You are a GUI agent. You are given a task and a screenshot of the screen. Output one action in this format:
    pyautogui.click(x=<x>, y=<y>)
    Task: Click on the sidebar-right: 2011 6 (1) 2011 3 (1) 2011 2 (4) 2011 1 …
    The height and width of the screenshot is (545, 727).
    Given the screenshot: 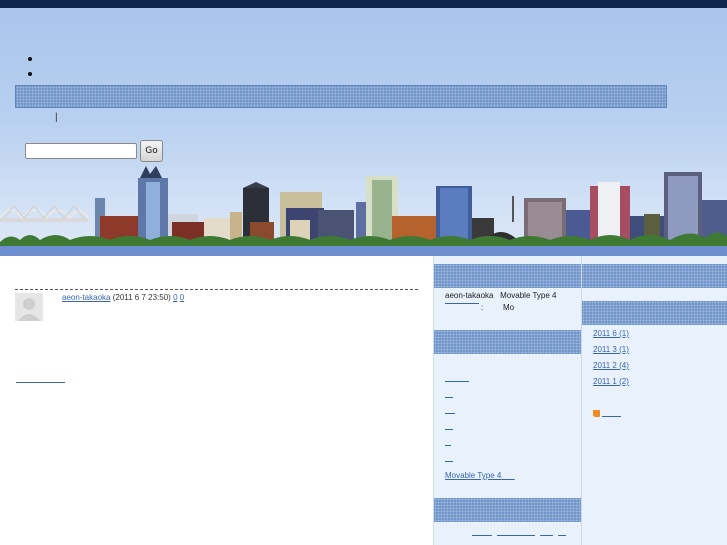 What is the action you would take?
    pyautogui.click(x=654, y=400)
    